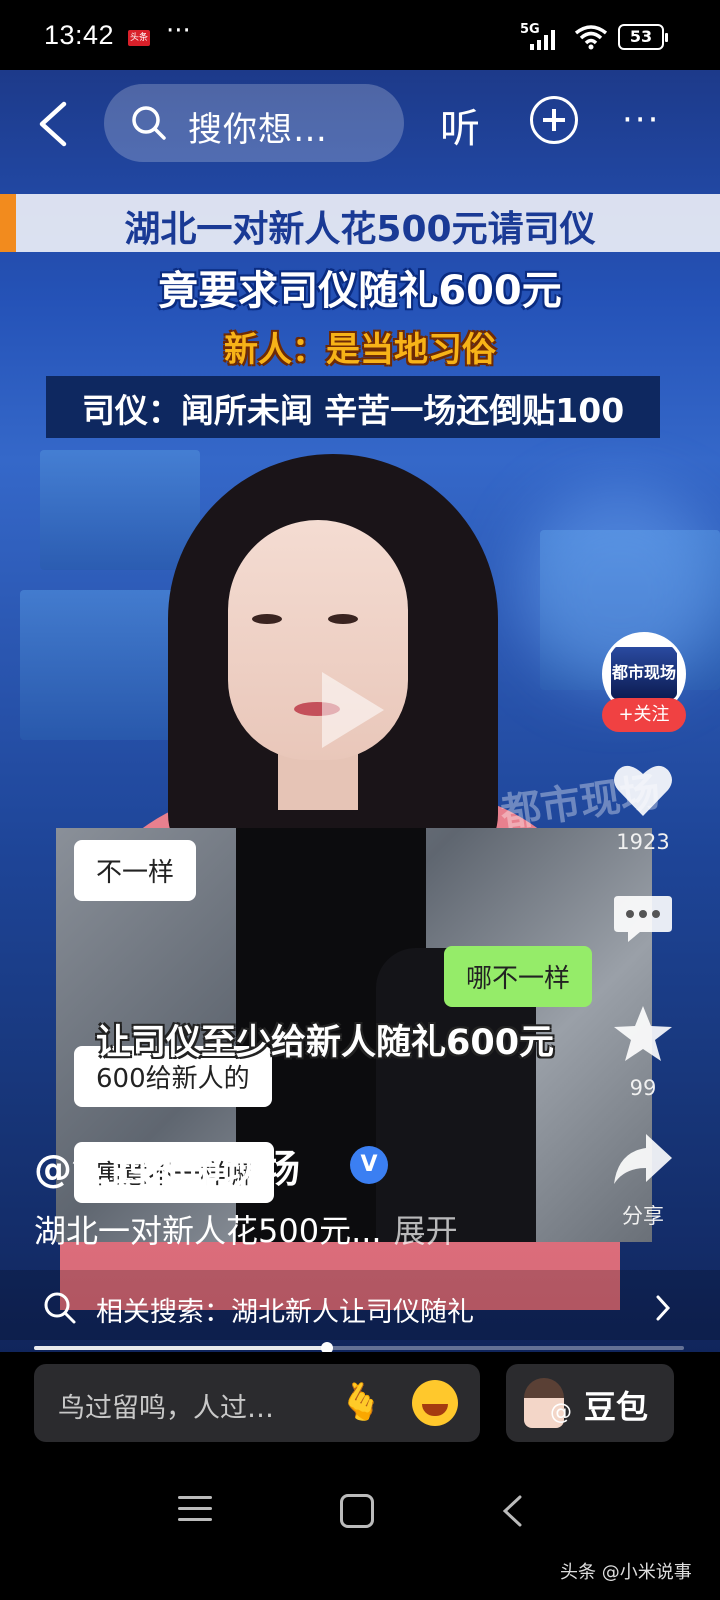 This screenshot has width=720, height=1600. Describe the element at coordinates (285, 1312) in the screenshot. I see `related-search-text: 相关搜索：湖北新人让司仪随礼` at that location.